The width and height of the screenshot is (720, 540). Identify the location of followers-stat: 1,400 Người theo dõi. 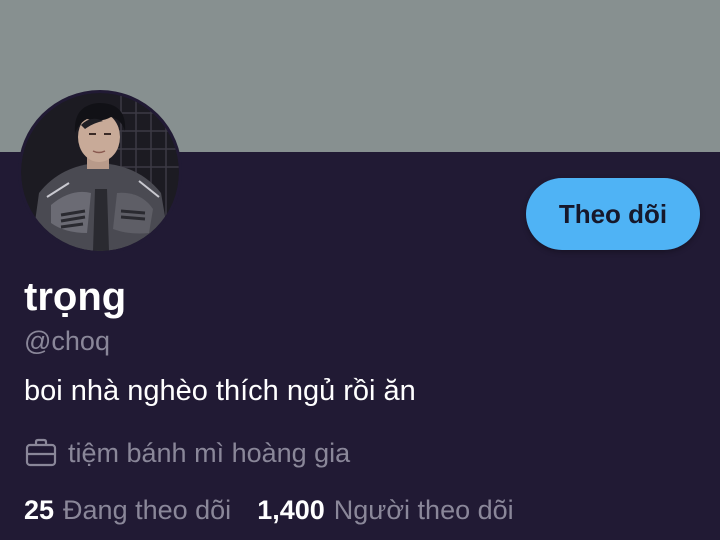
(385, 510).